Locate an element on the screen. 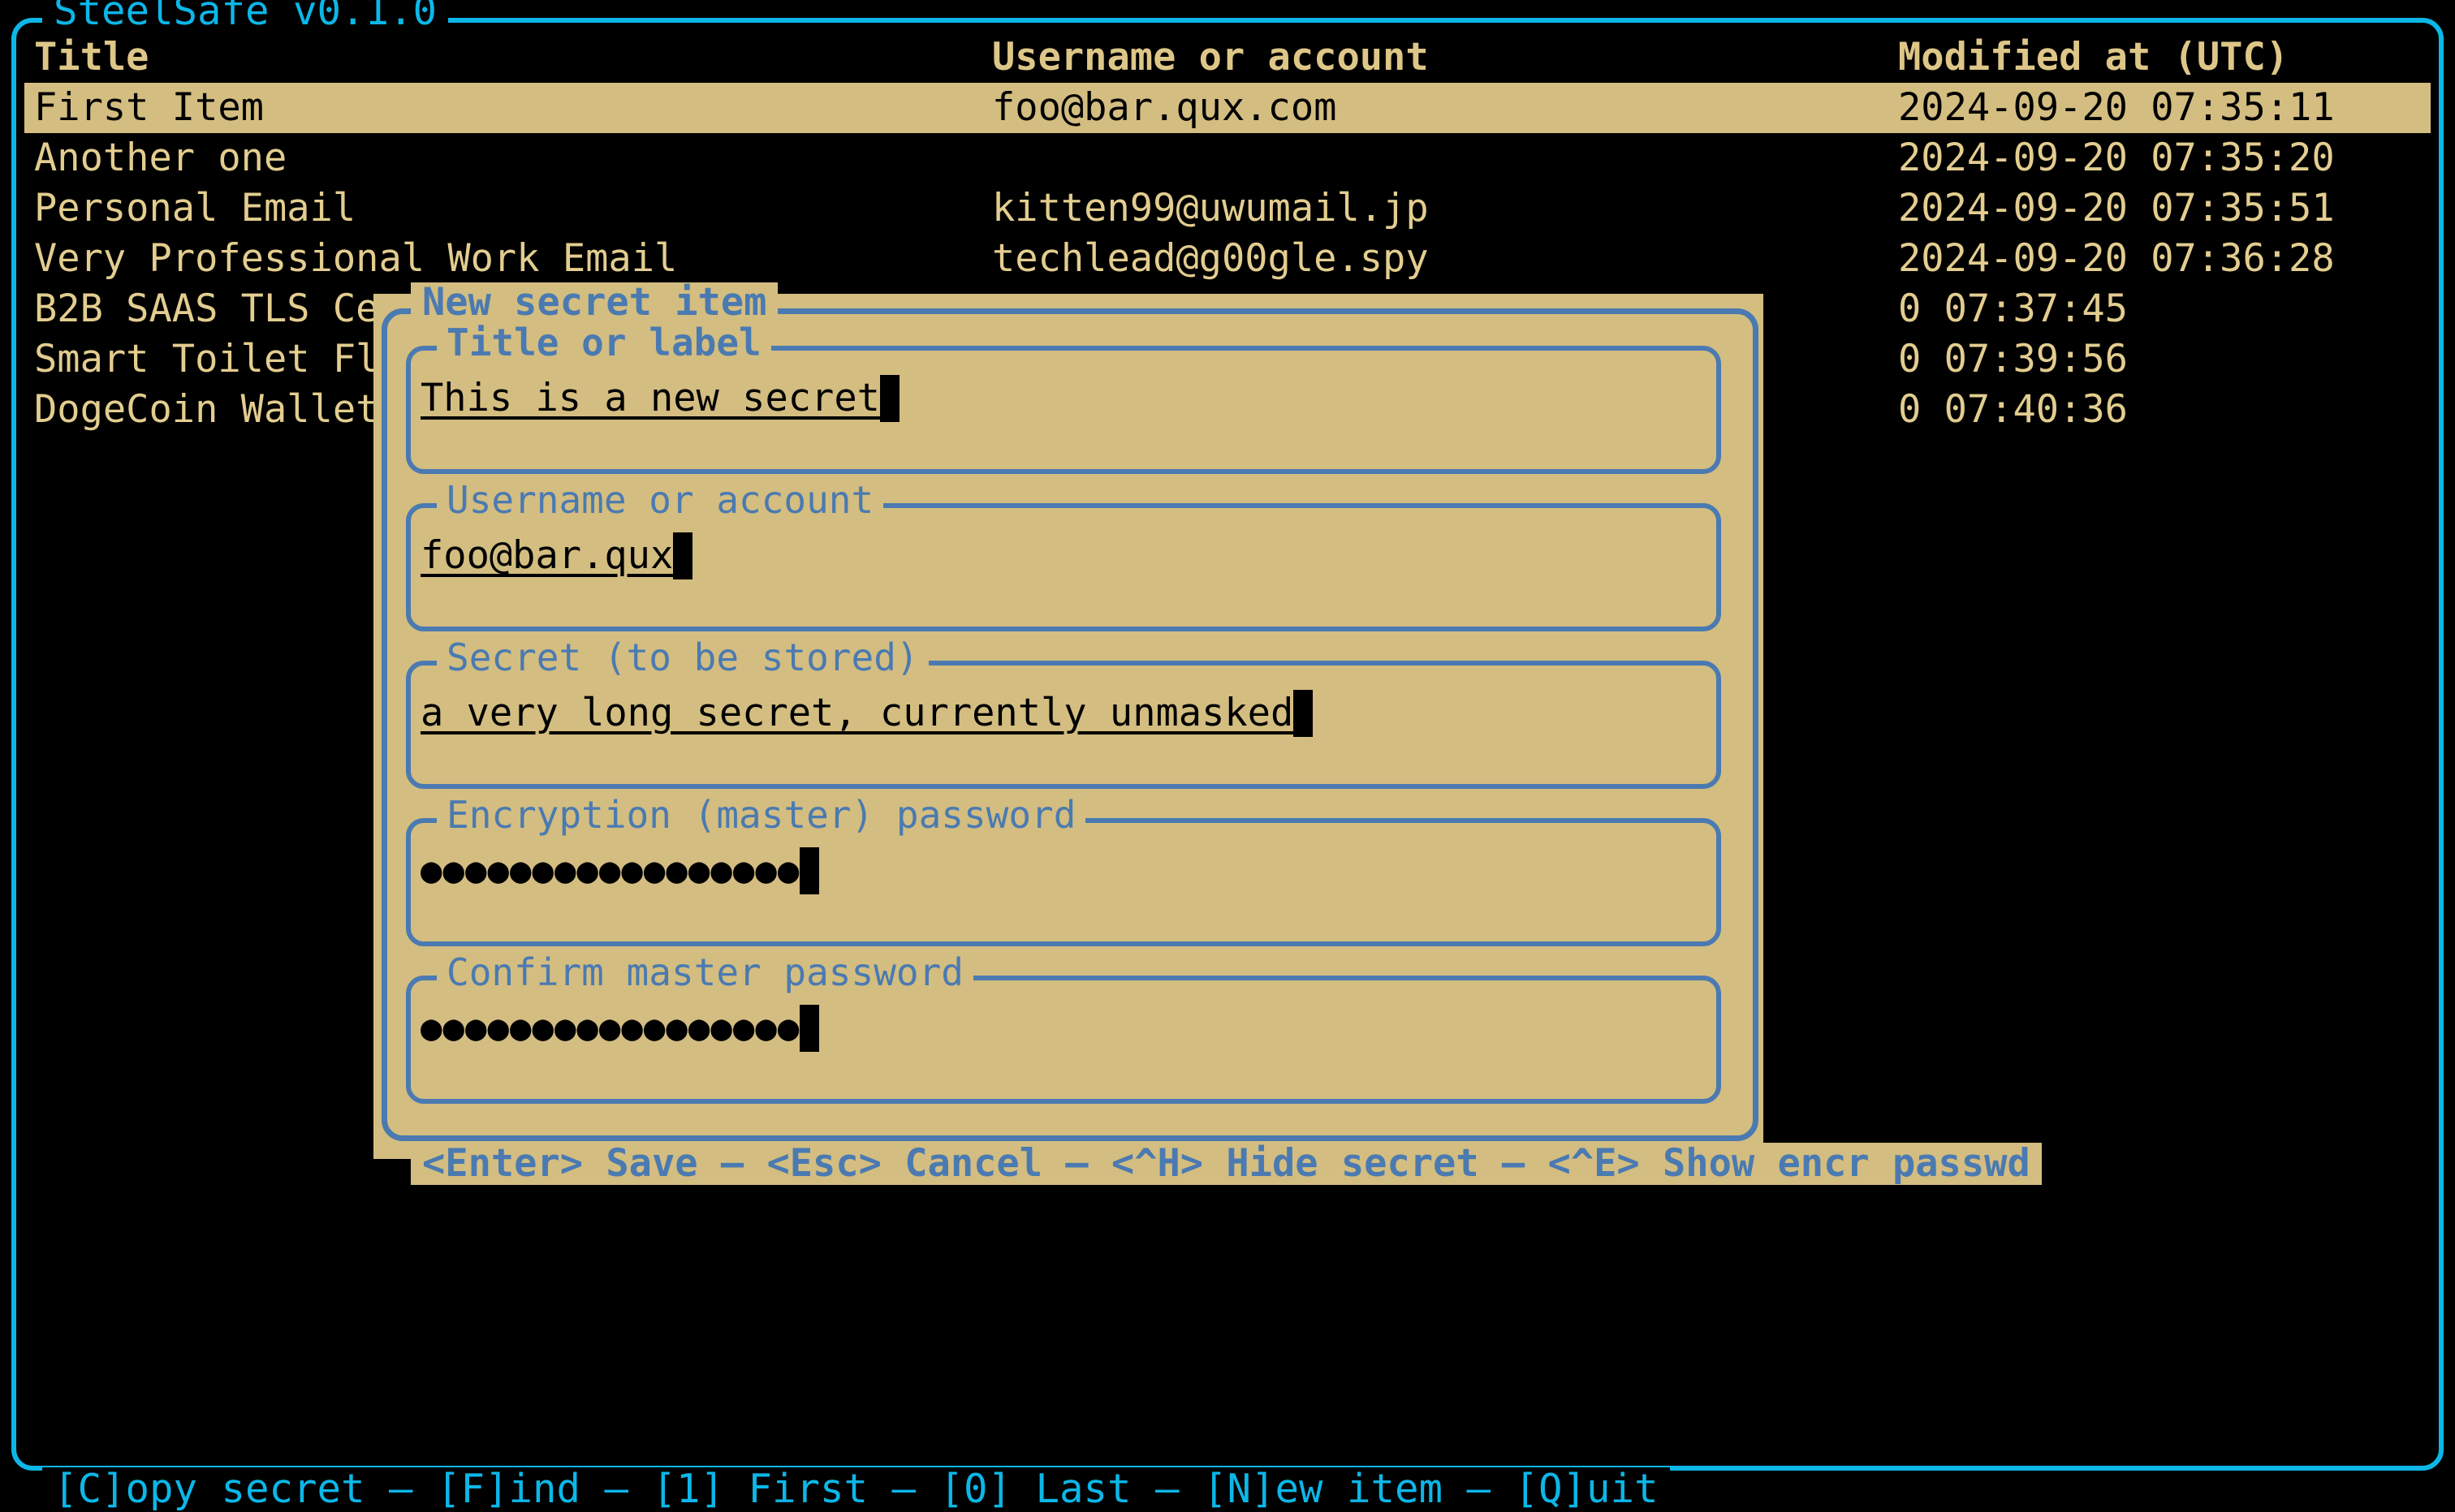 The image size is (2455, 1512). row-modified: 2024-09-20 07:35:11 is located at coordinates (2116, 107).